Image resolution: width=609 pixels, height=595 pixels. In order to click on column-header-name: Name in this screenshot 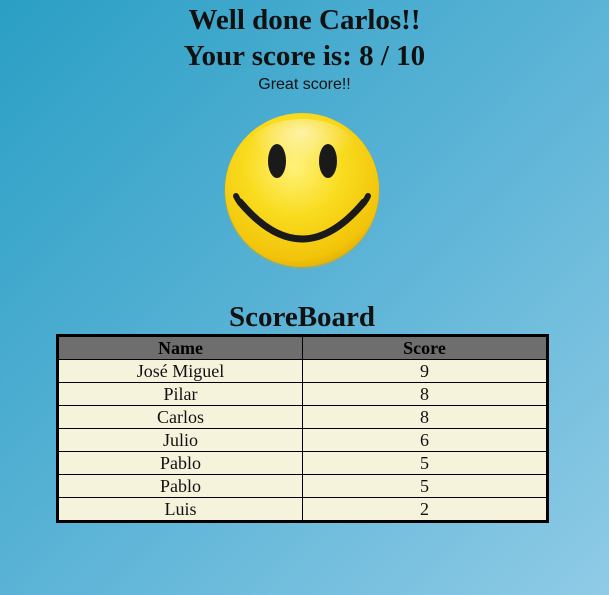, I will do `click(180, 347)`.